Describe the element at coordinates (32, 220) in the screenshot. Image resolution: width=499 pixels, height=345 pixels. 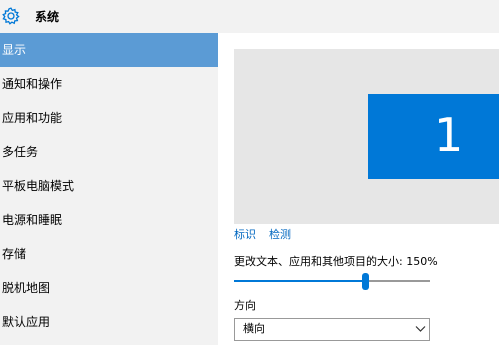
I see `sidebar-item-label: 电源和睡眠` at that location.